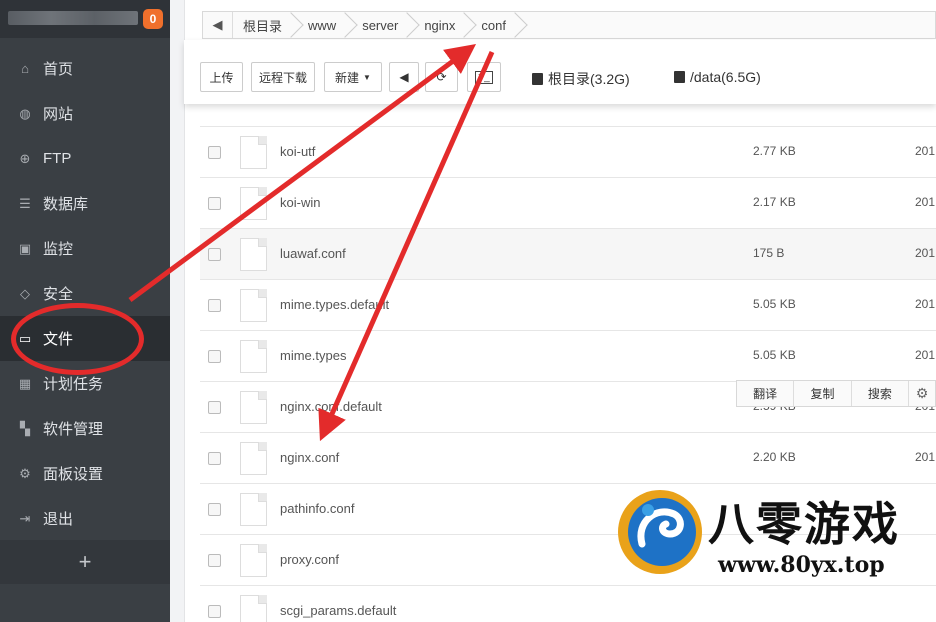 The image size is (936, 622). Describe the element at coordinates (804, 524) in the screenshot. I see `watermark-title: 八零游戏` at that location.